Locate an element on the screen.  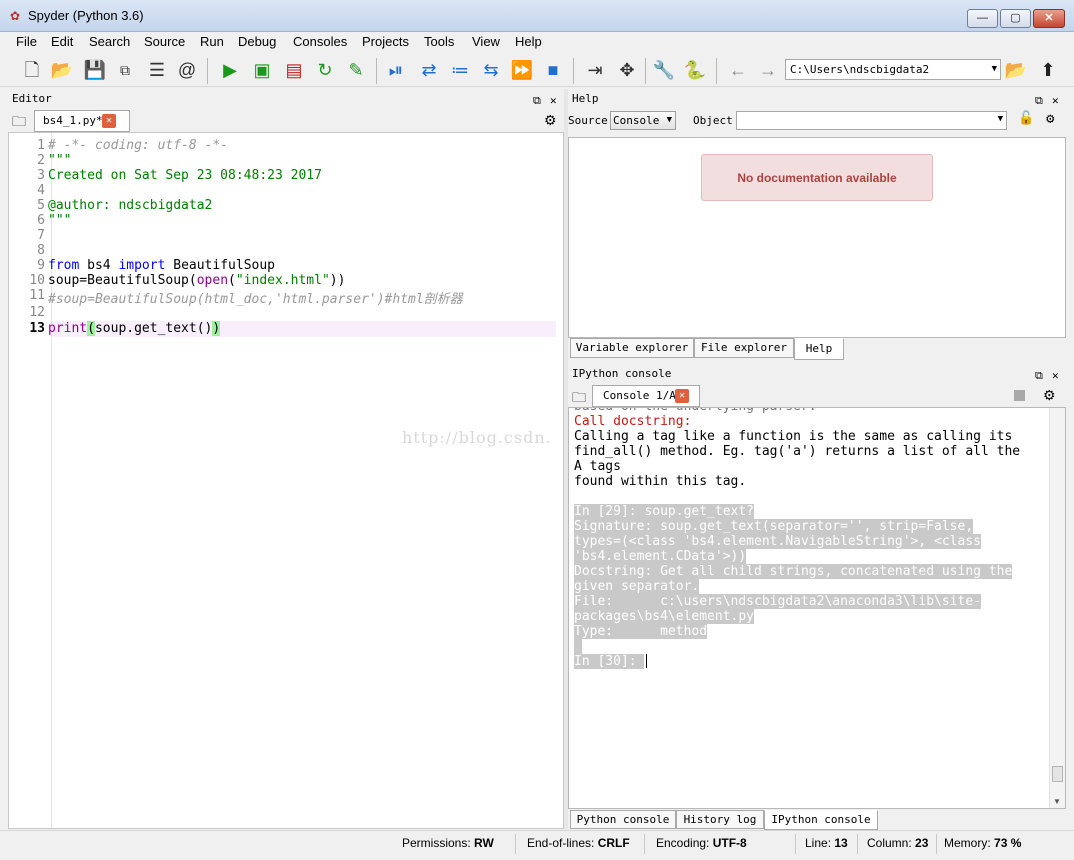
run-cell-icon: ▣ is located at coordinates (262, 70).